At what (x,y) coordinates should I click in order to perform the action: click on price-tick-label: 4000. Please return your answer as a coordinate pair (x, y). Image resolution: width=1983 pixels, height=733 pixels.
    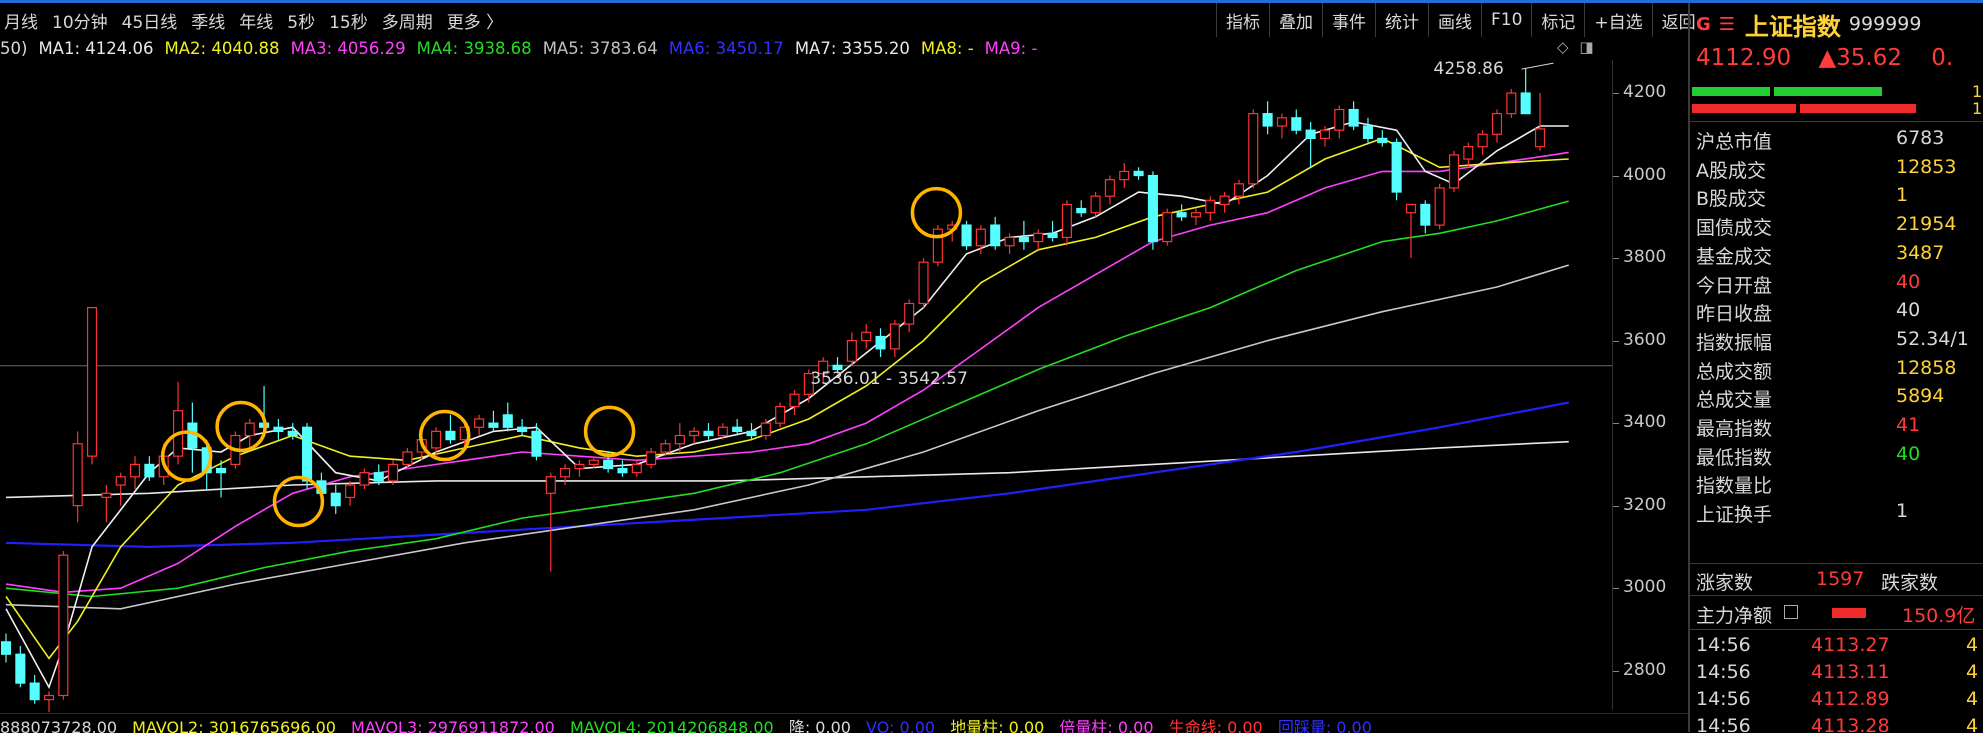
    Looking at the image, I should click on (1645, 174).